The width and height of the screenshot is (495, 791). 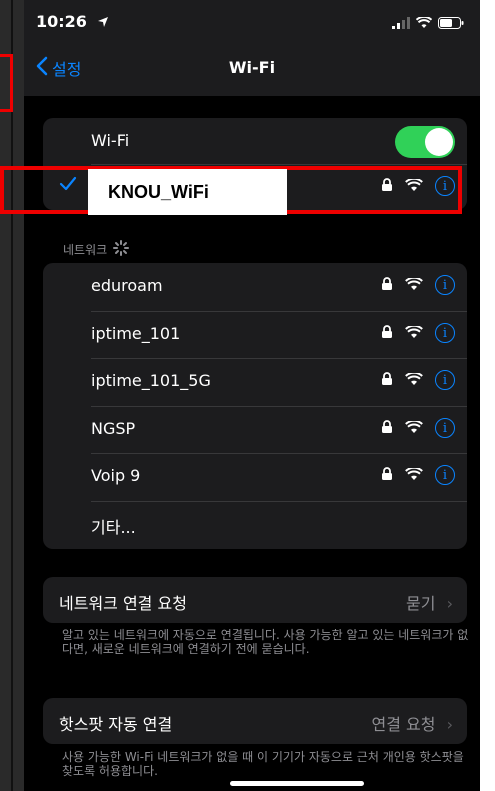 I want to click on hotspot-value-text: 연결 요청, so click(x=403, y=724).